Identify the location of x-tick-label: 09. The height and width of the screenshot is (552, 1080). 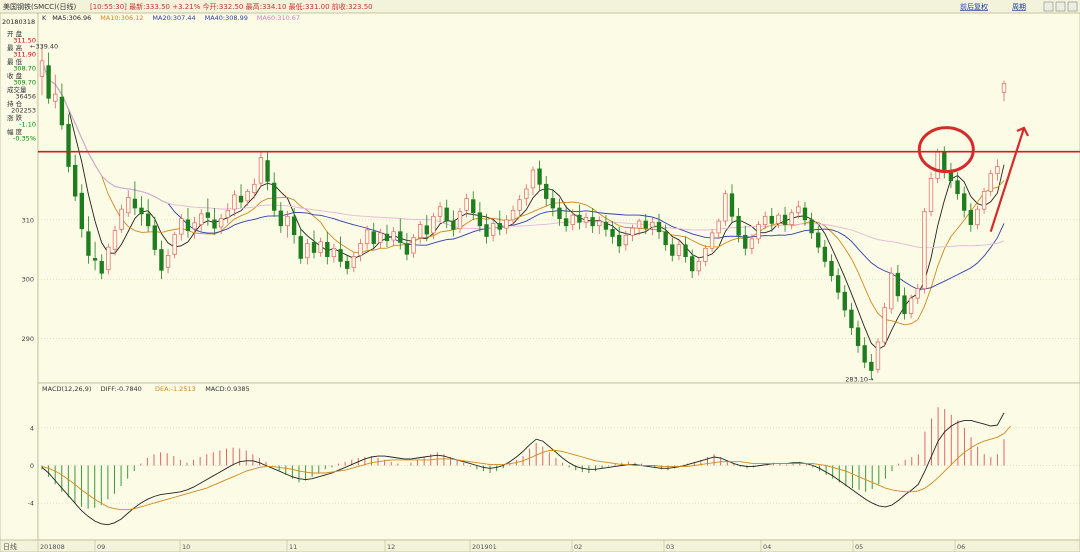
(101, 547).